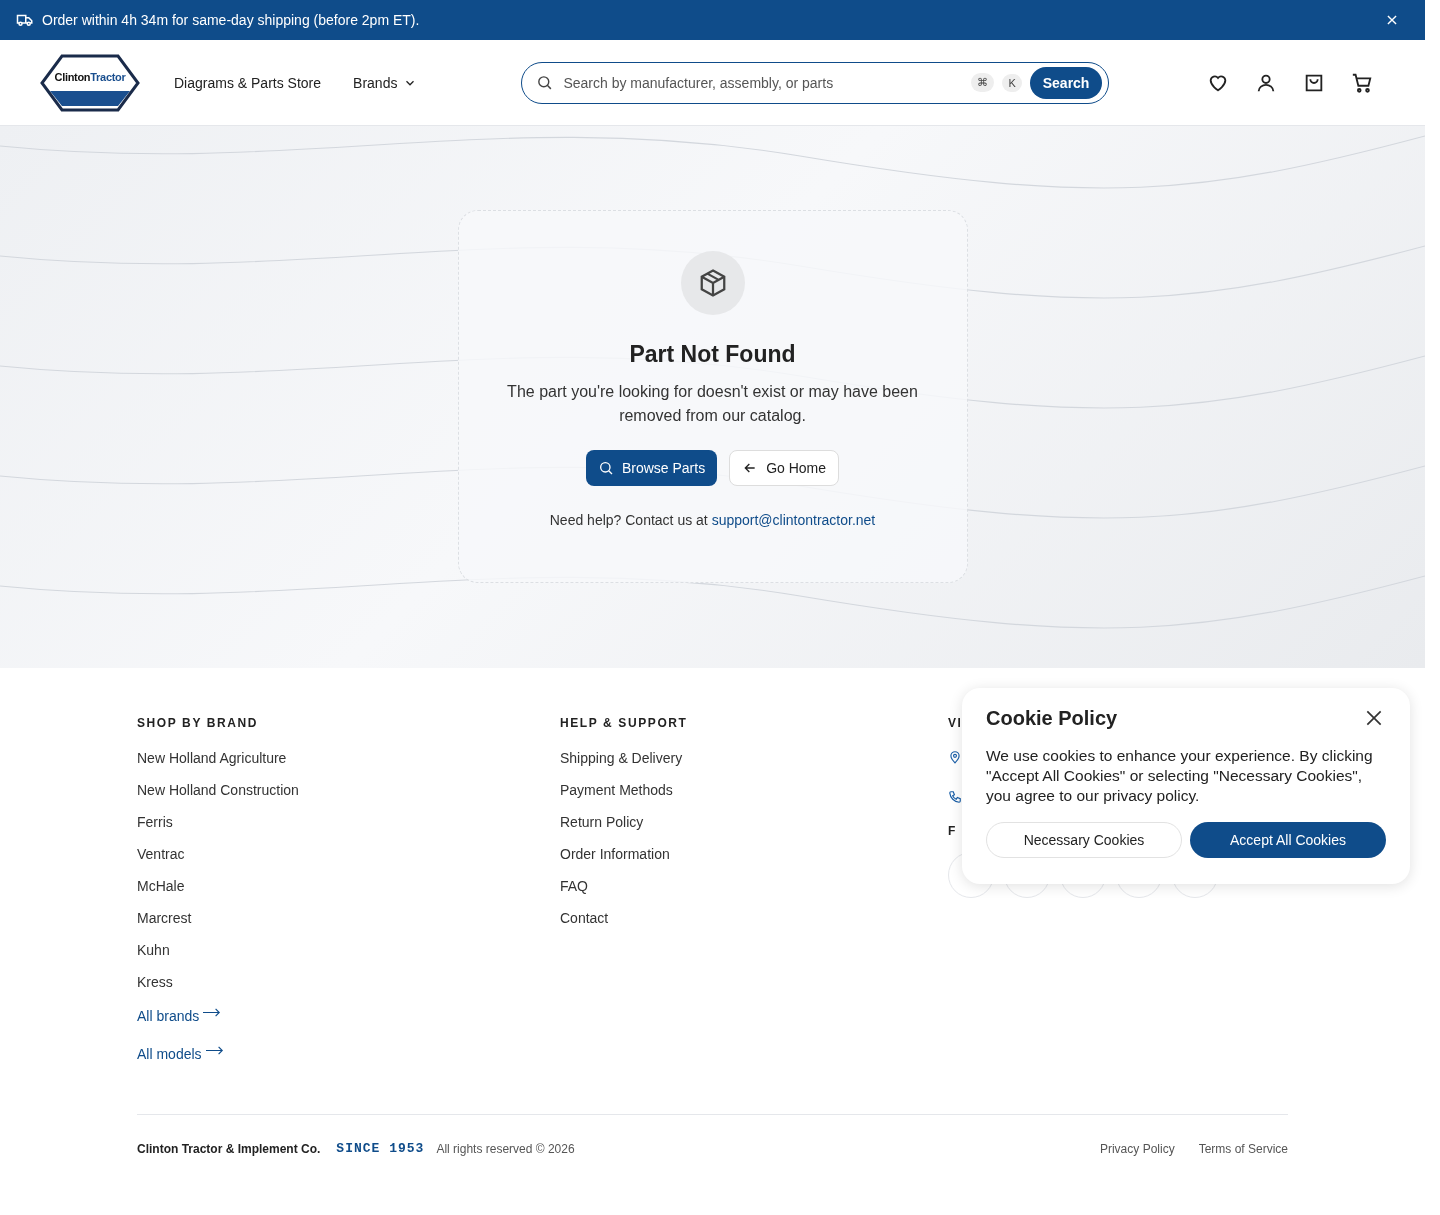 This screenshot has height=1215, width=1440. Describe the element at coordinates (1012, 82) in the screenshot. I see `shortcut-key: K` at that location.